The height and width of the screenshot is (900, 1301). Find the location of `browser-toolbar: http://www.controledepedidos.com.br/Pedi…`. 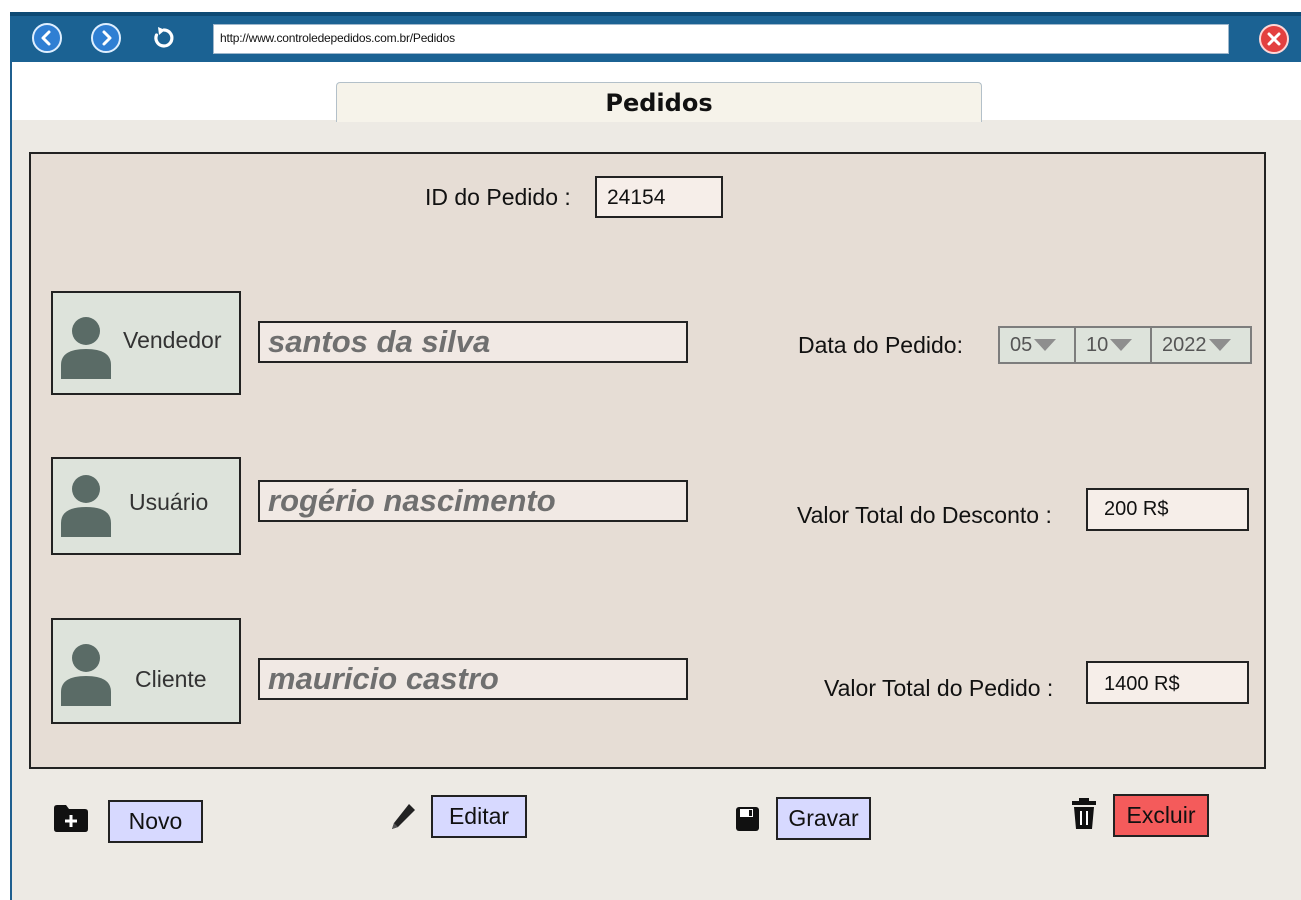

browser-toolbar: http://www.controledepedidos.com.br/Pedi… is located at coordinates (655, 37).